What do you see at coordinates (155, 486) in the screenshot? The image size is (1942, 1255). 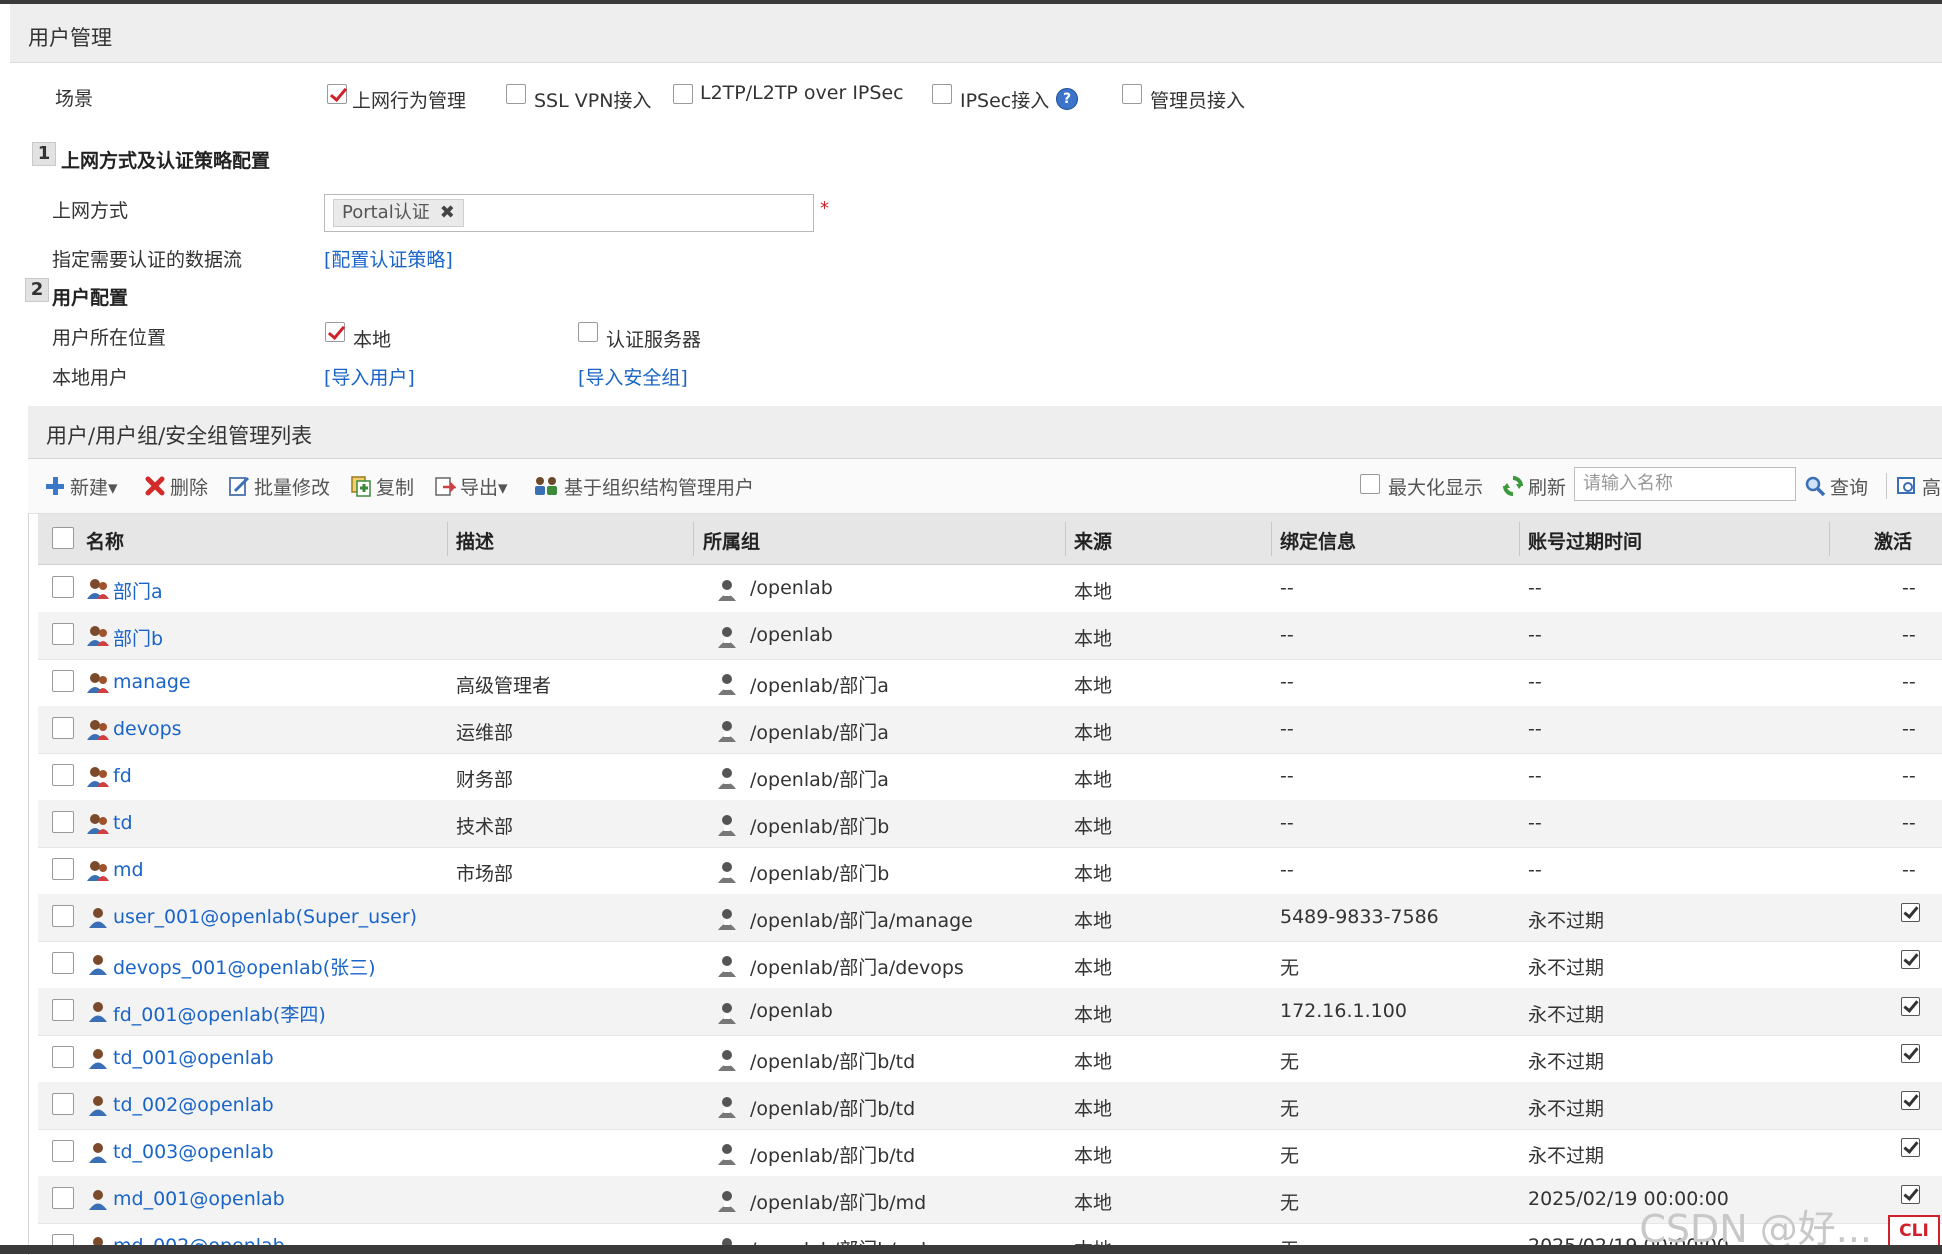 I see `delete-x-icon` at bounding box center [155, 486].